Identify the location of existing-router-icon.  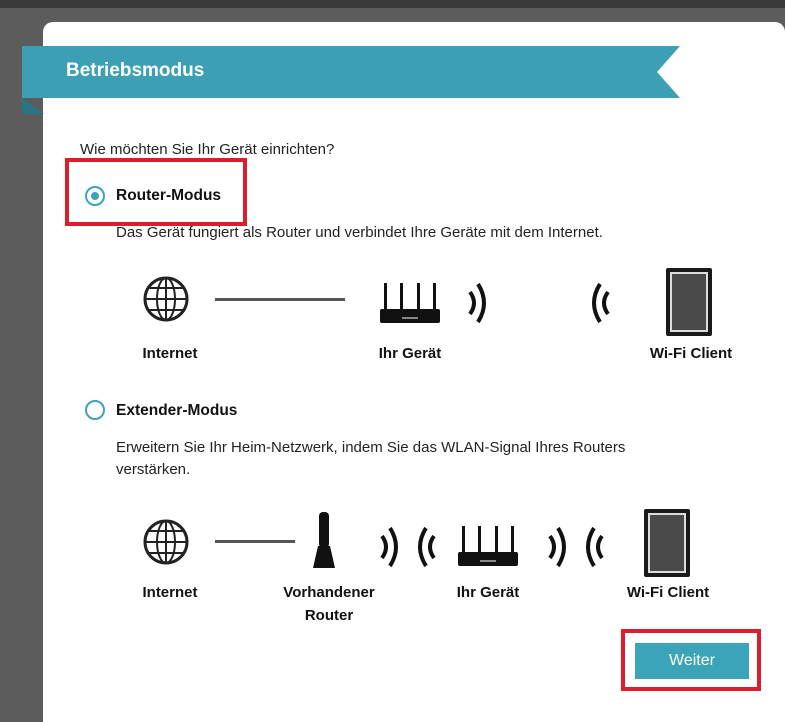
(324, 540).